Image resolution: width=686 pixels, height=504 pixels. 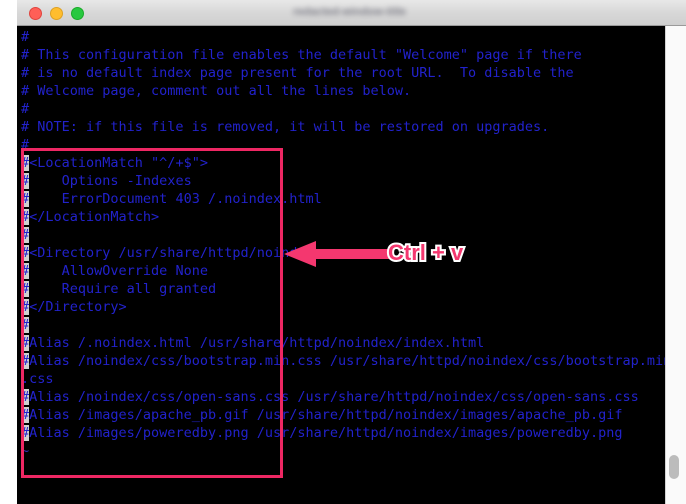 What do you see at coordinates (341, 492) in the screenshot?
I see `vim-statusline: -- VISUAL BLOCK -- 22,1 All` at bounding box center [341, 492].